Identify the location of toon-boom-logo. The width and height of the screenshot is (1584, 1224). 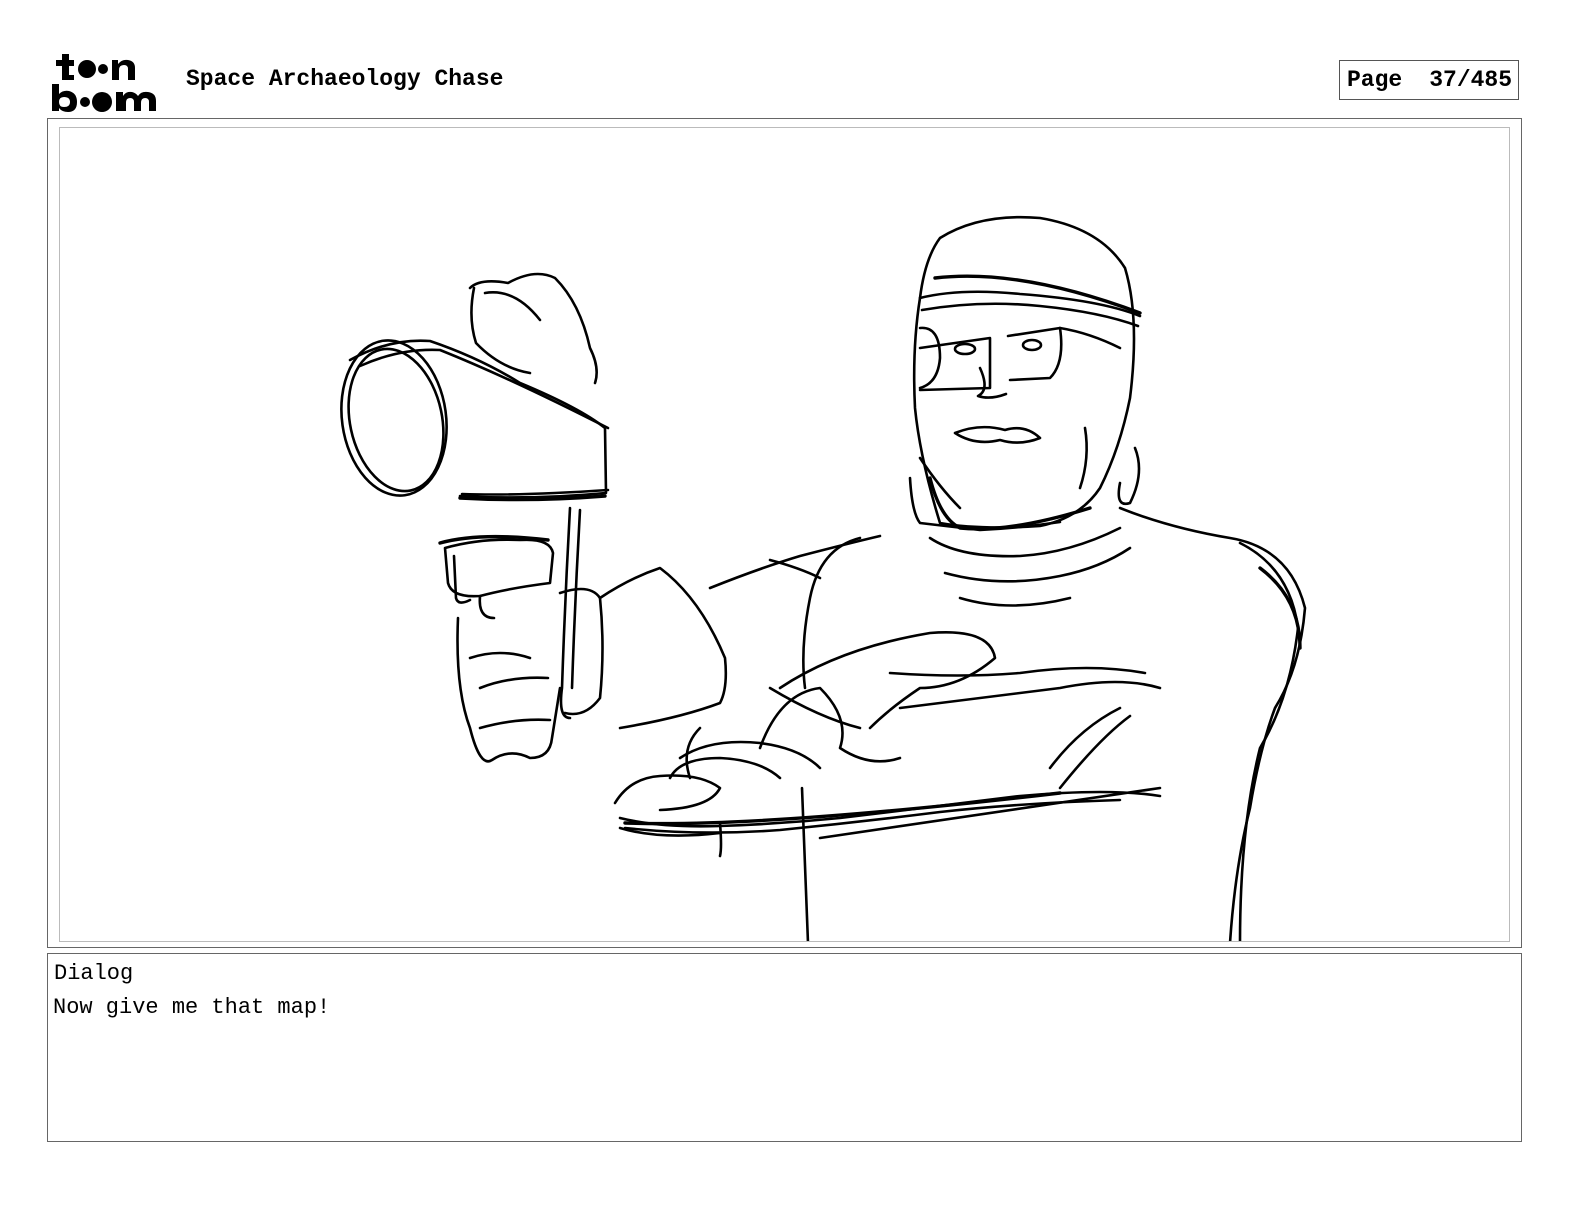
(107, 82).